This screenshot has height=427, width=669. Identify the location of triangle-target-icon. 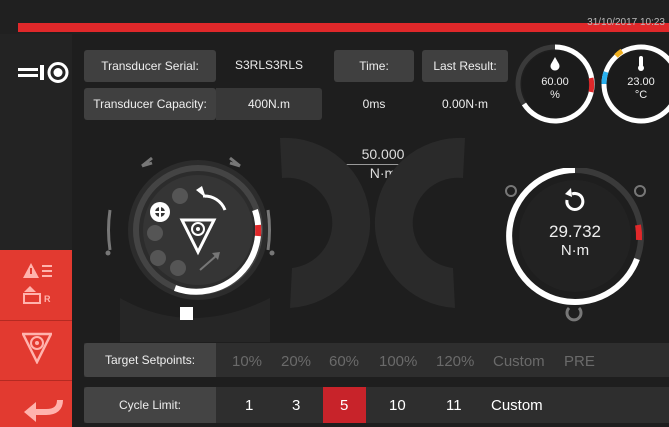
(37, 348).